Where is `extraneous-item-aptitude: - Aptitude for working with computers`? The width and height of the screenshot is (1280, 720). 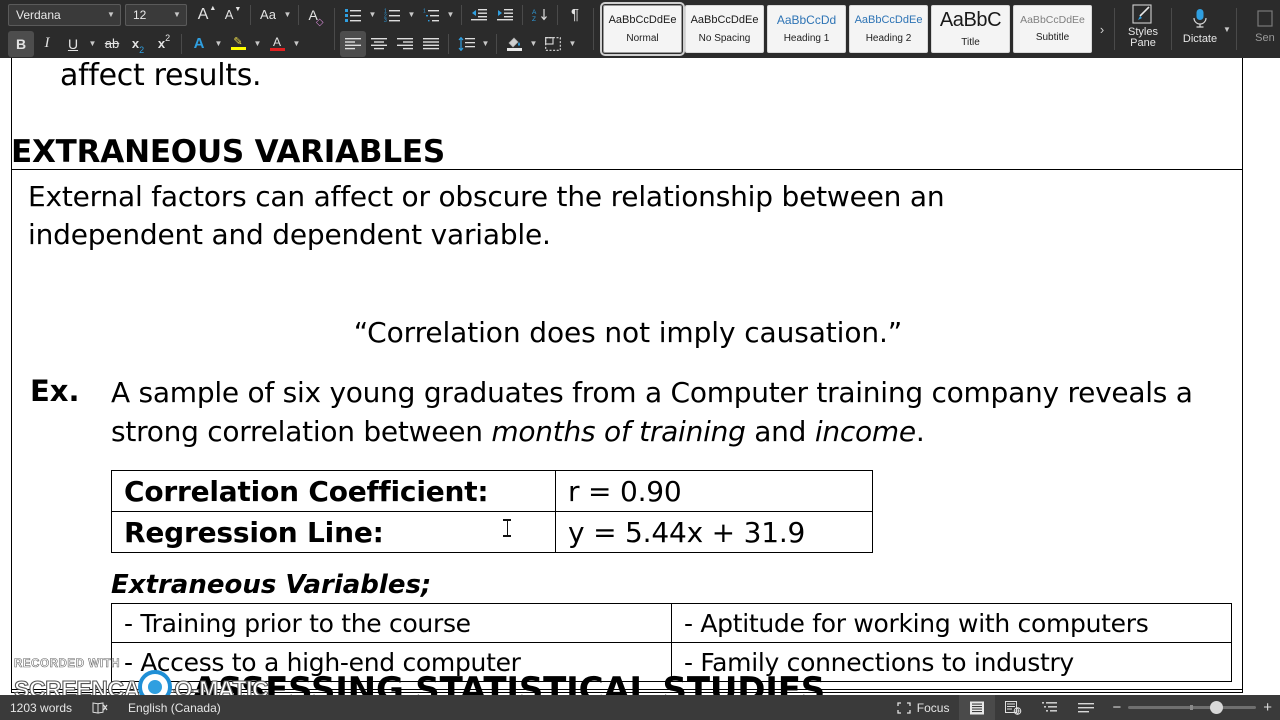
extraneous-item-aptitude: - Aptitude for working with computers is located at coordinates (951, 623).